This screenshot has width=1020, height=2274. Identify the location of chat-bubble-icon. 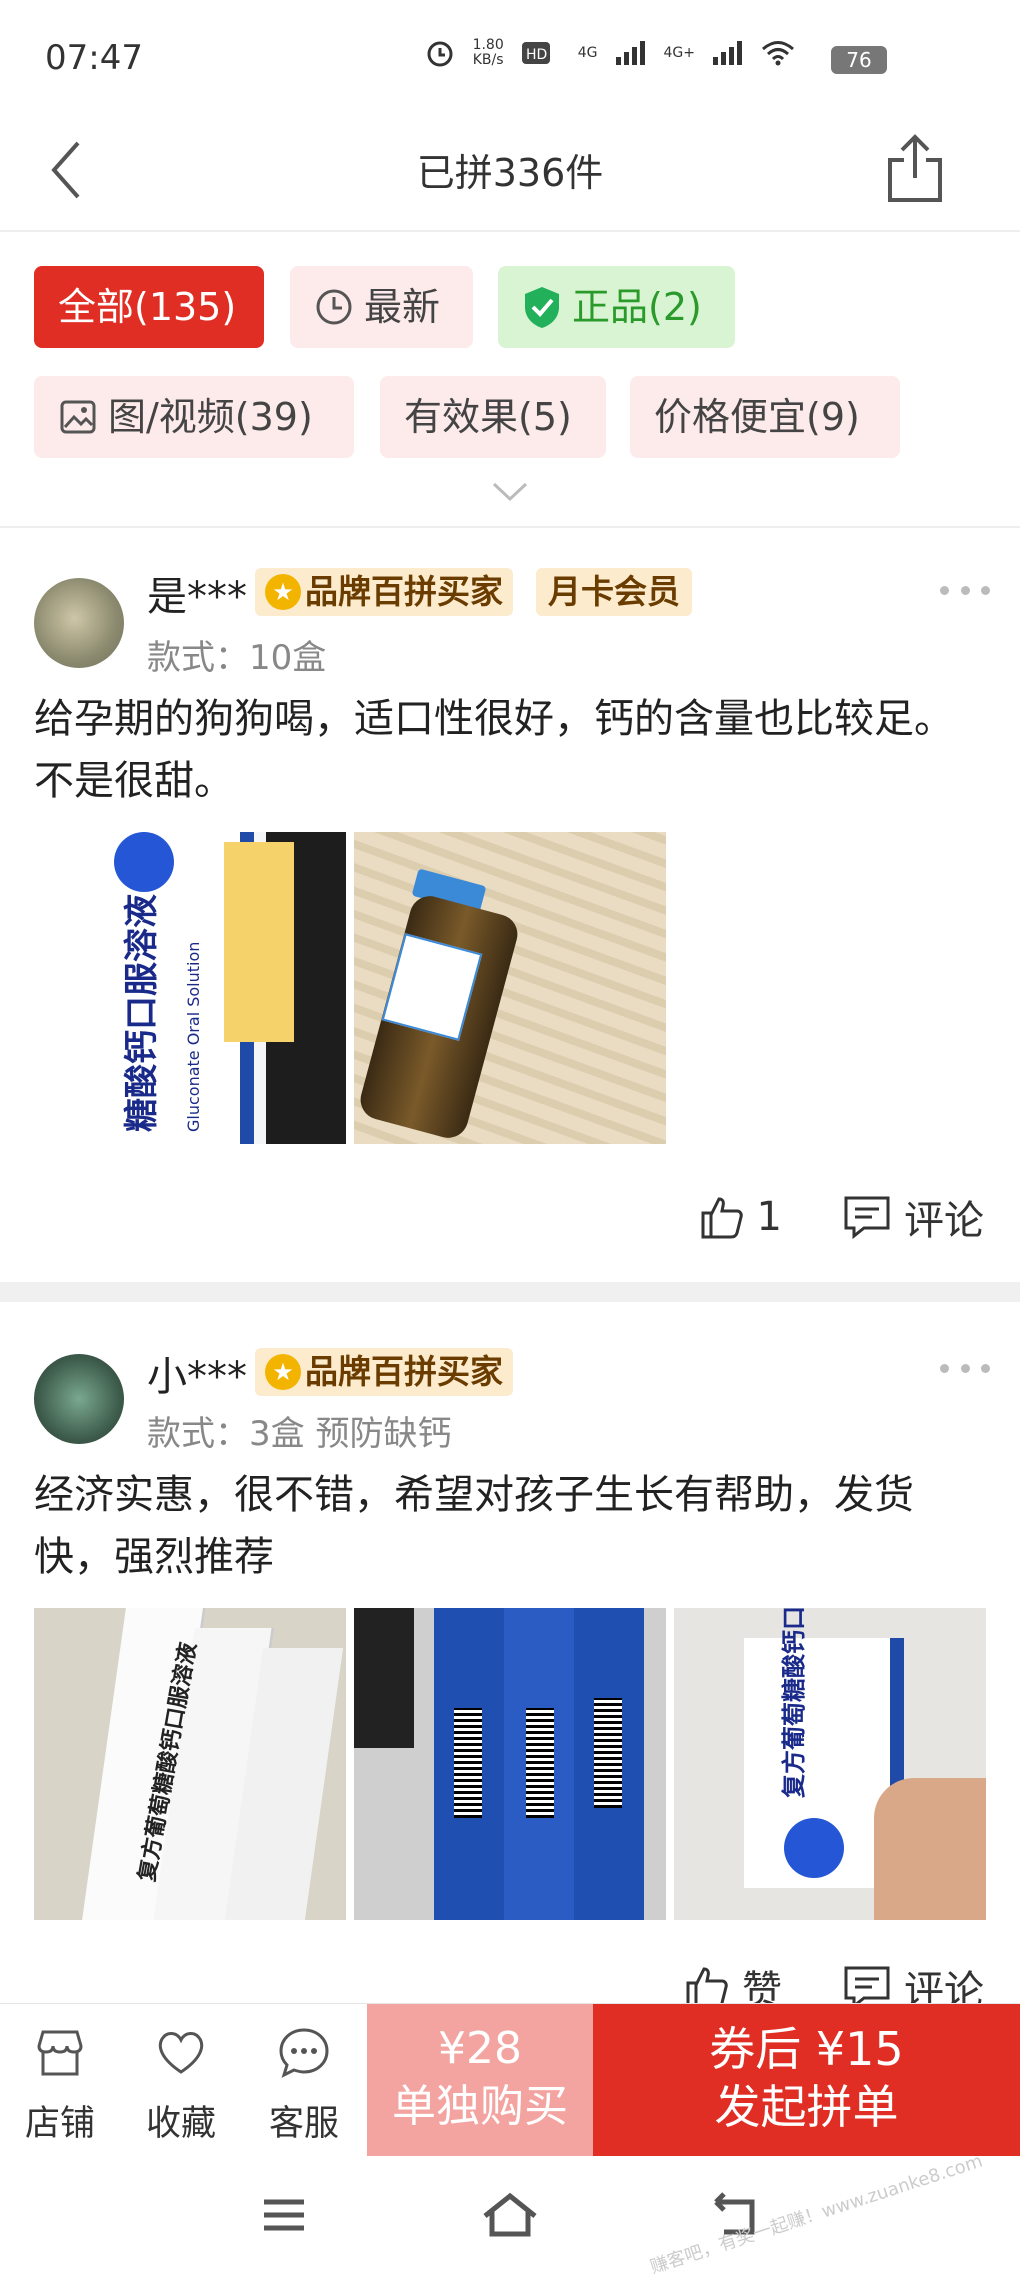
(304, 2053).